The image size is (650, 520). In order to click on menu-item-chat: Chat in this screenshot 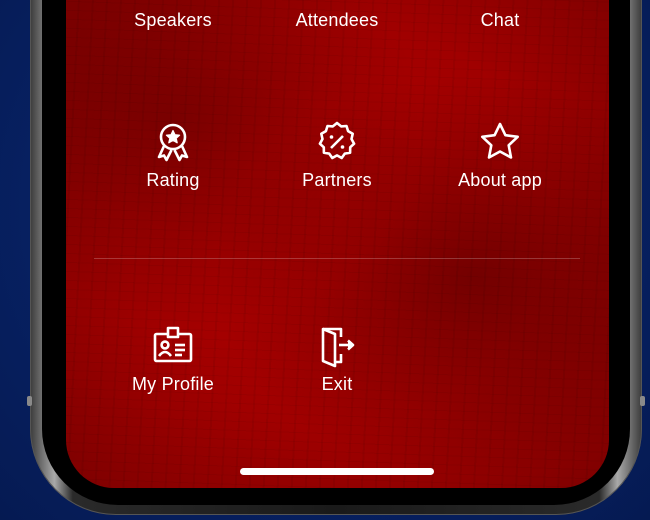, I will do `click(500, 20)`.